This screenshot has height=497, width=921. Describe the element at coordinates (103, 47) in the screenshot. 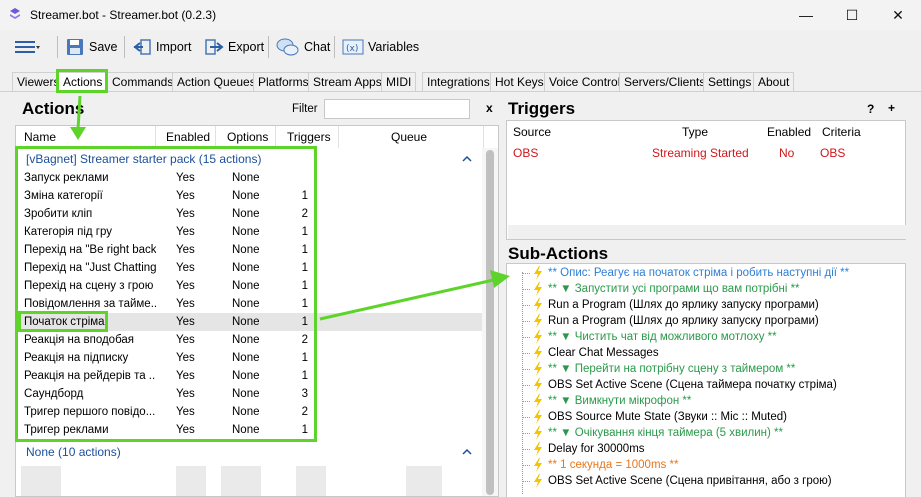

I see `save-label: Save` at that location.